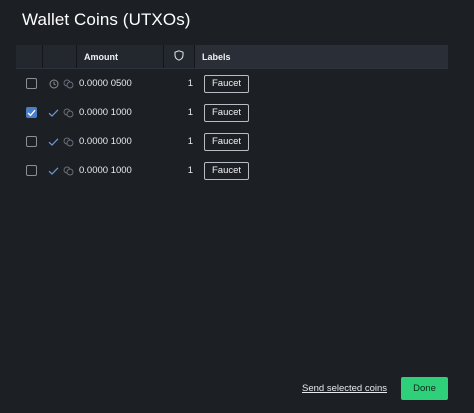  What do you see at coordinates (53, 83) in the screenshot?
I see `clock-icon` at bounding box center [53, 83].